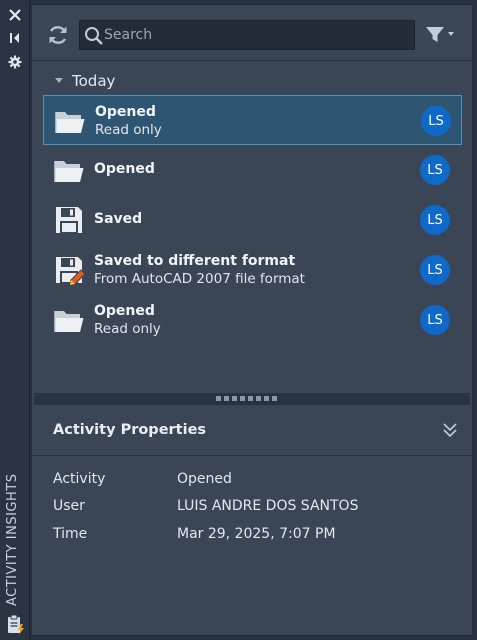  What do you see at coordinates (435, 34) in the screenshot?
I see `filter-icon` at bounding box center [435, 34].